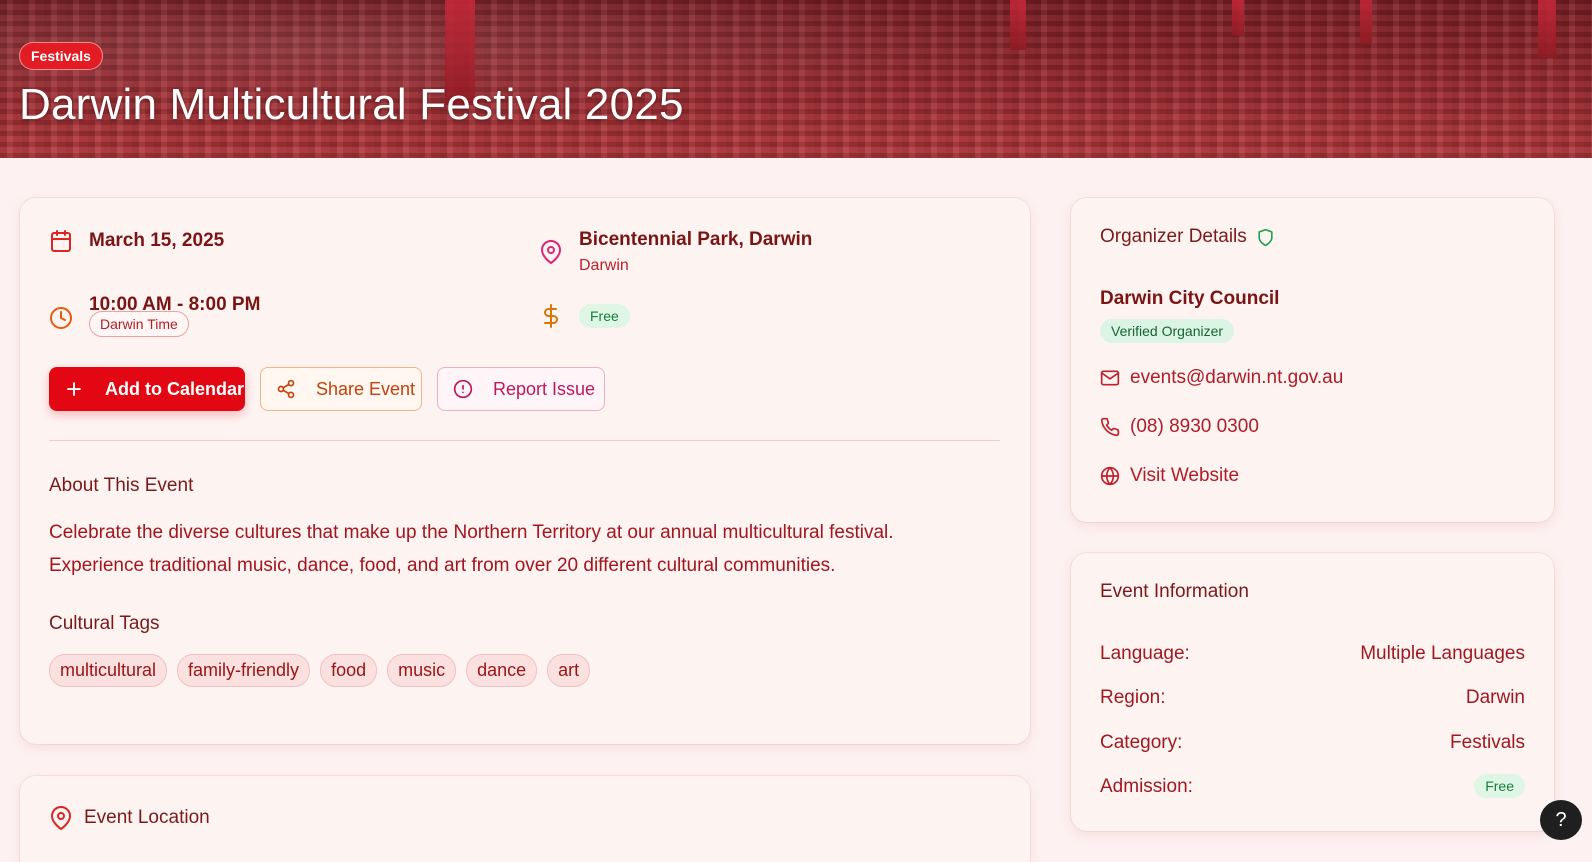 The height and width of the screenshot is (862, 1592). I want to click on organizer-phone-text: (08) 8930 0300, so click(1194, 426).